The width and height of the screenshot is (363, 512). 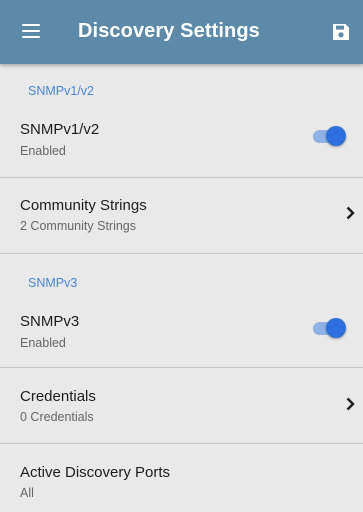 What do you see at coordinates (181, 328) in the screenshot?
I see `snmpv3-toggle-row: SNMPv3 Enabled` at bounding box center [181, 328].